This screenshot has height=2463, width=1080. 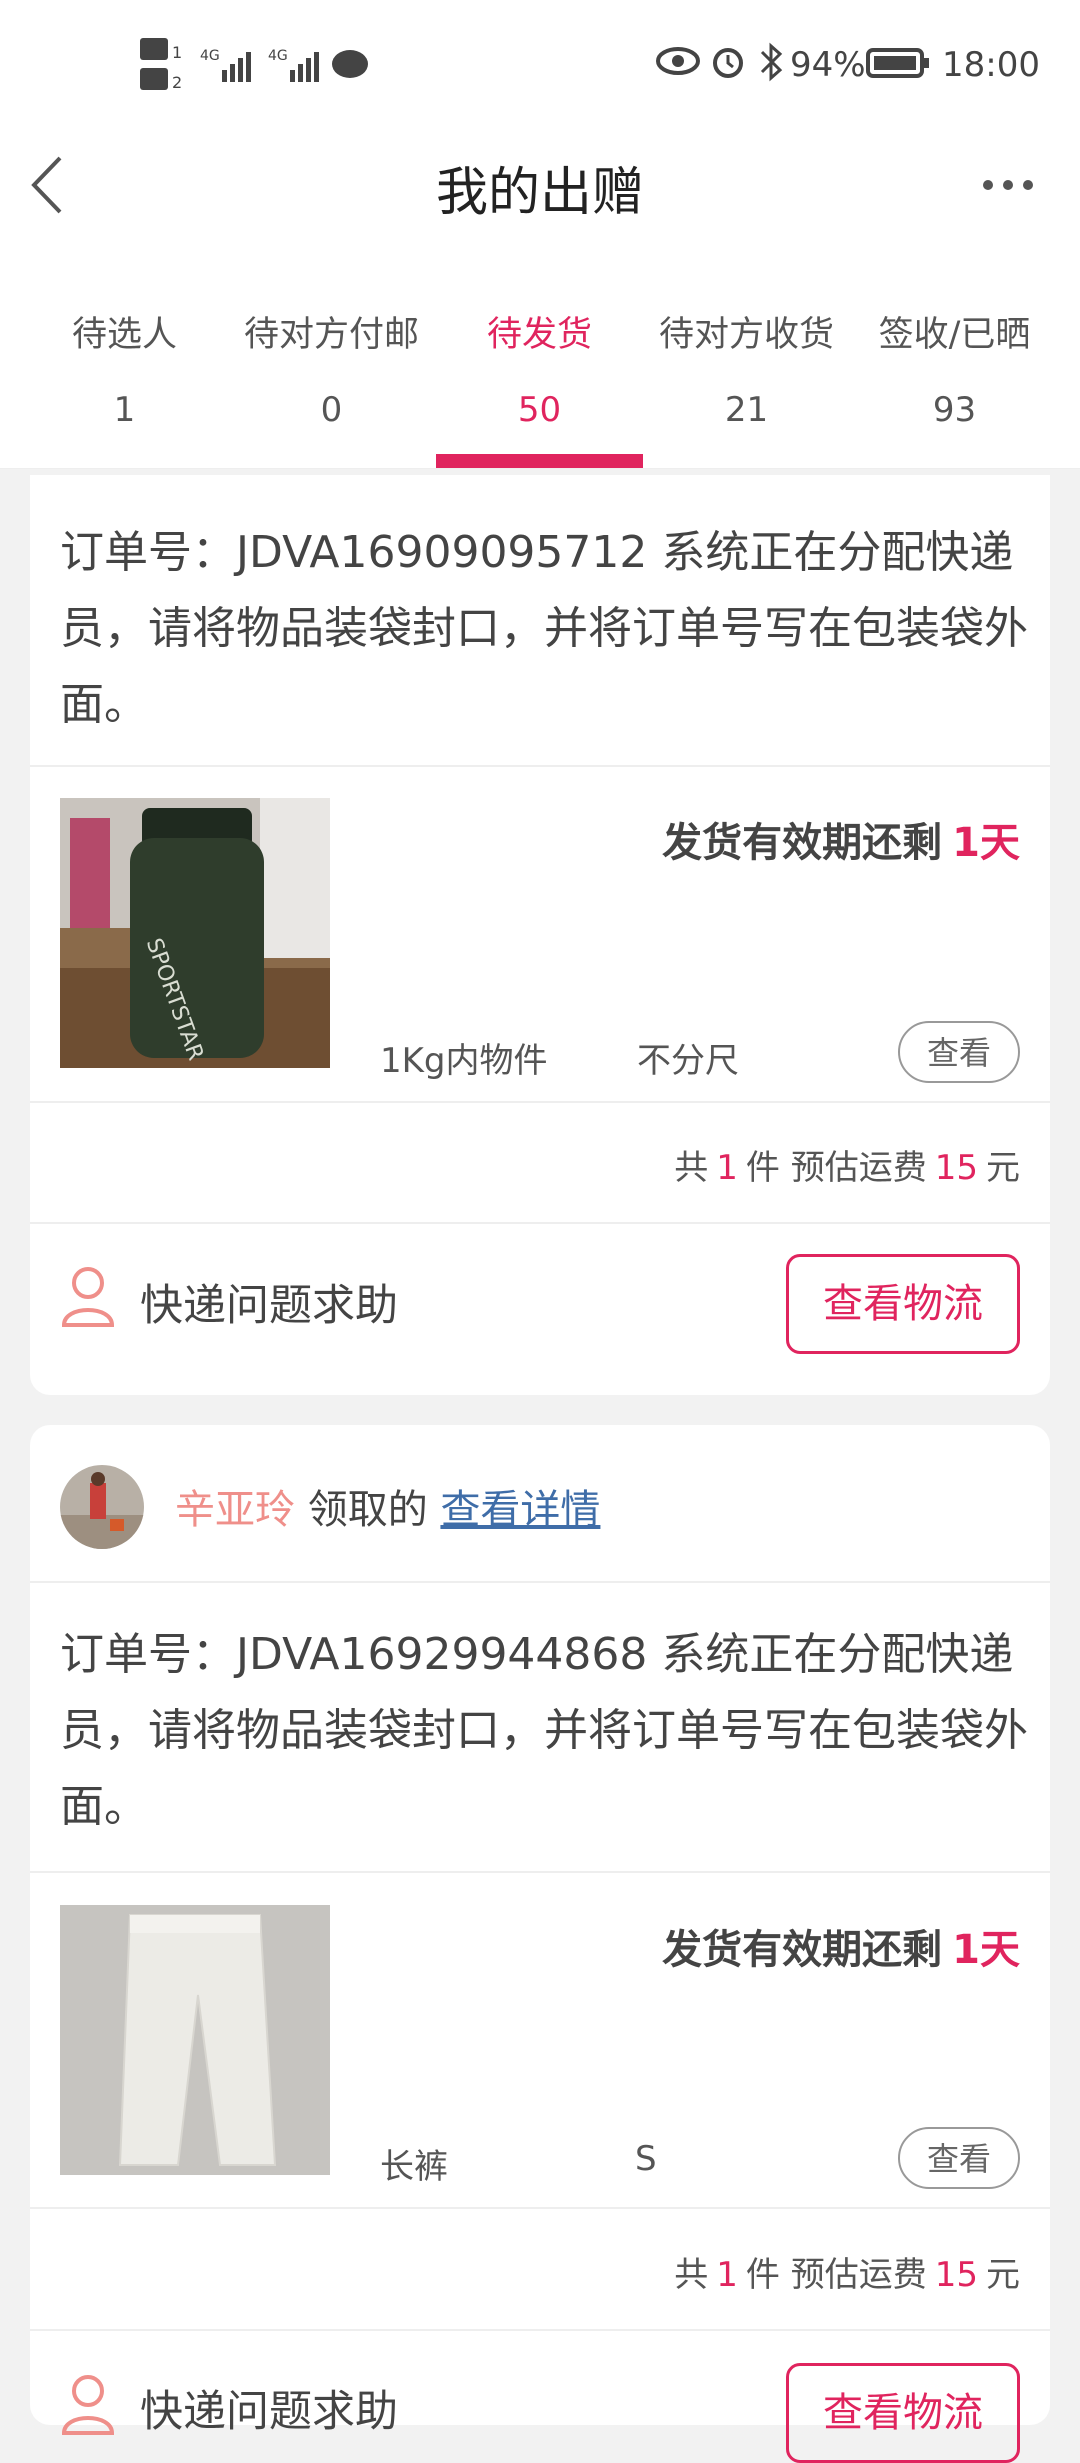 What do you see at coordinates (331, 410) in the screenshot?
I see `tab-count: 0` at bounding box center [331, 410].